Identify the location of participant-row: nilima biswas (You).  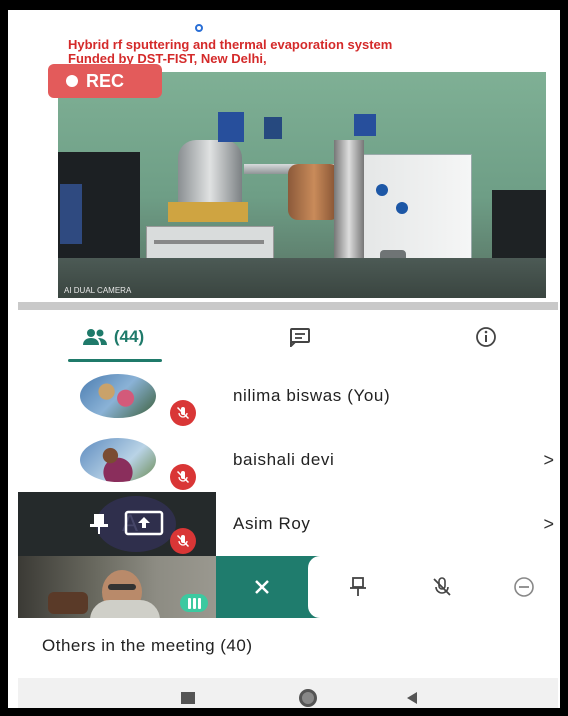
(288, 396).